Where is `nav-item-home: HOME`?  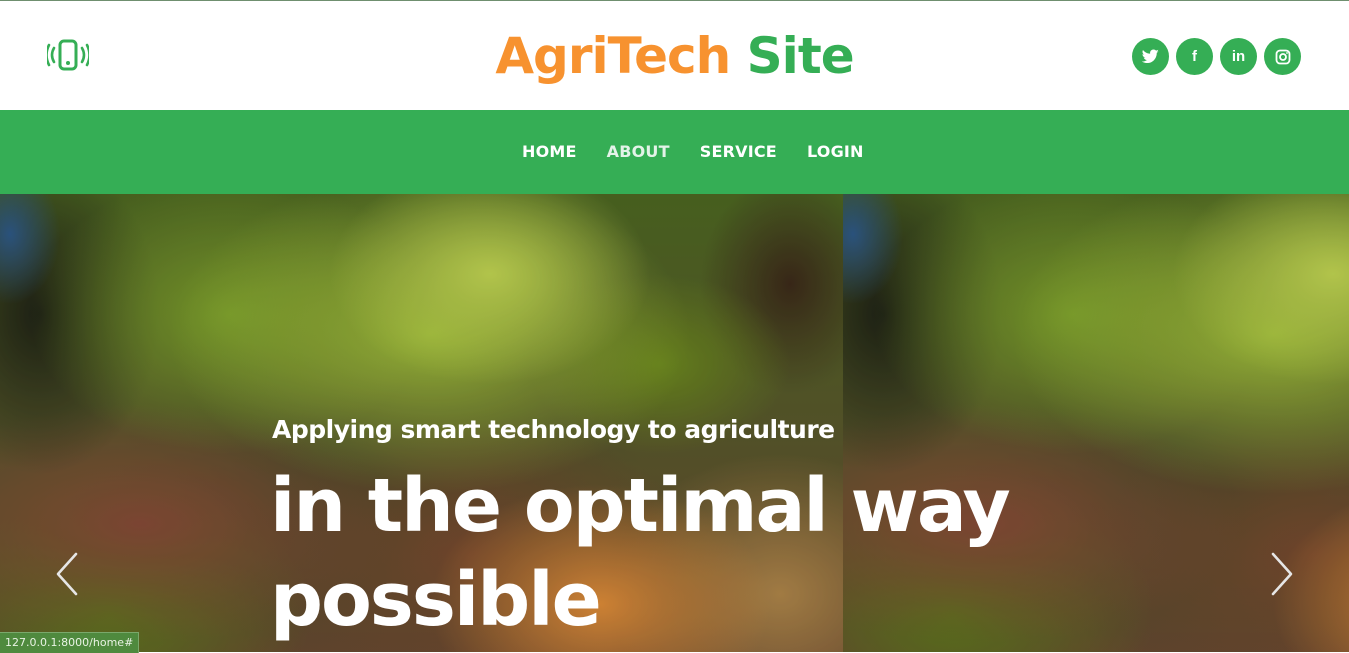
nav-item-home: HOME is located at coordinates (549, 152).